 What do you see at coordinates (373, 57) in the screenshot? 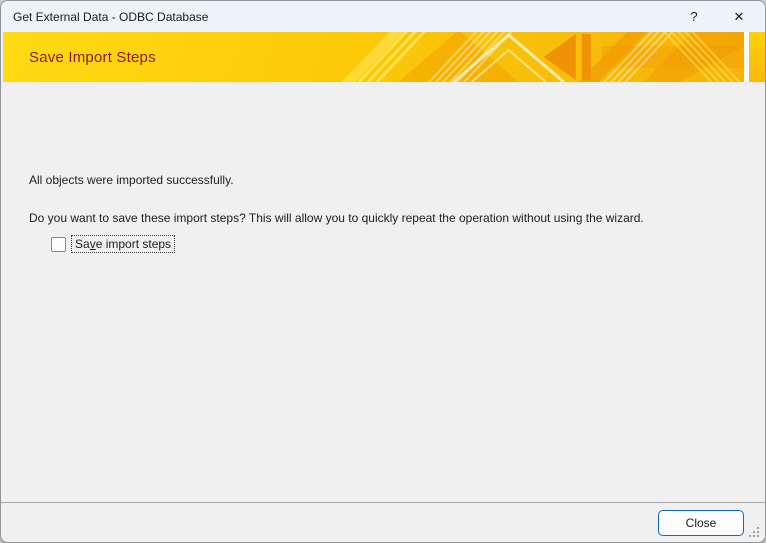
I see `banner: Save Import Steps` at bounding box center [373, 57].